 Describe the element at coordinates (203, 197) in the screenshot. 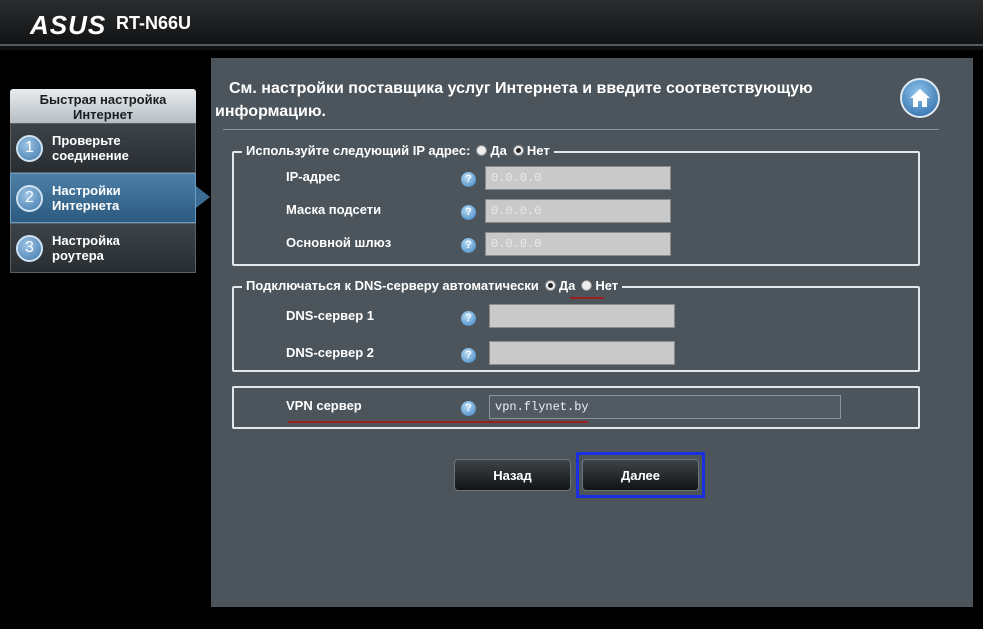

I see `active-step-arrow-icon` at that location.